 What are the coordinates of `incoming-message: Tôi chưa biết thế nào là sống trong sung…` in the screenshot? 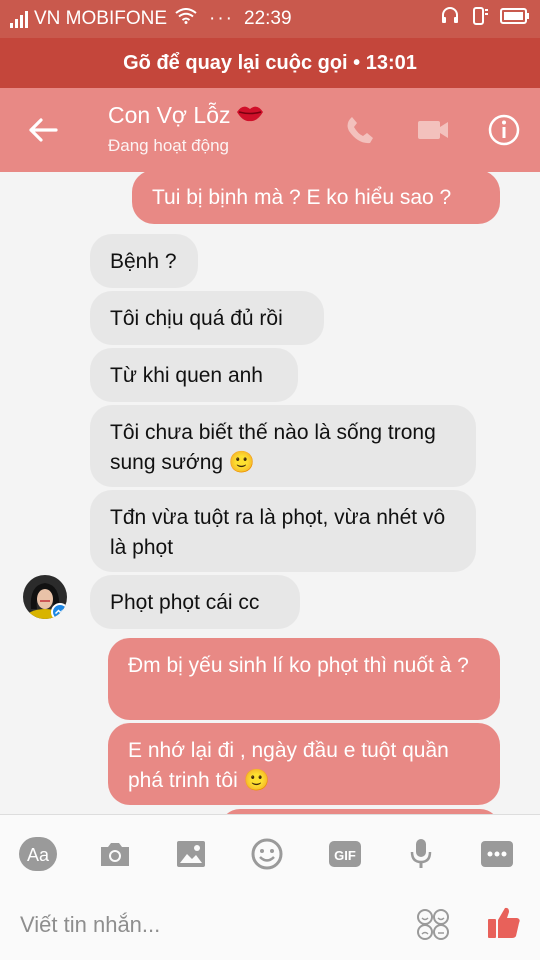 It's located at (283, 446).